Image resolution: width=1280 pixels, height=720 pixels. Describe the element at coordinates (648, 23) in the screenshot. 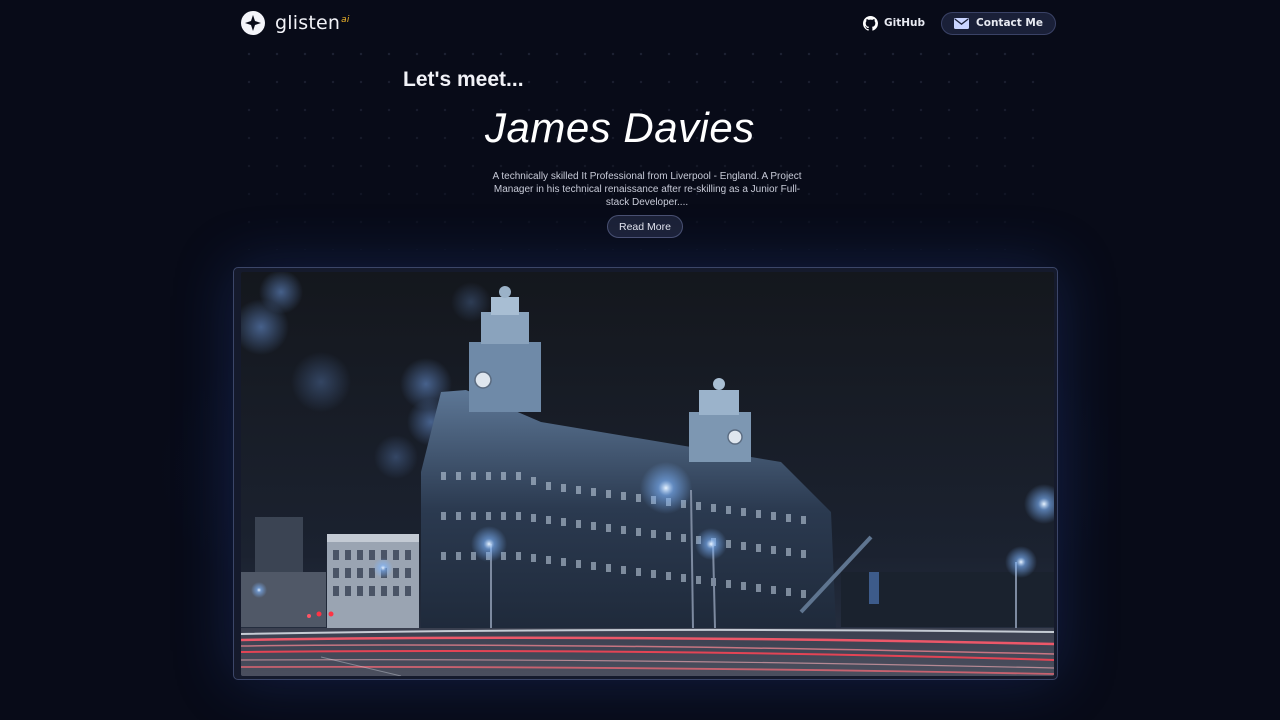

I see `top-nav: glistenai GitHub Contact Me` at that location.